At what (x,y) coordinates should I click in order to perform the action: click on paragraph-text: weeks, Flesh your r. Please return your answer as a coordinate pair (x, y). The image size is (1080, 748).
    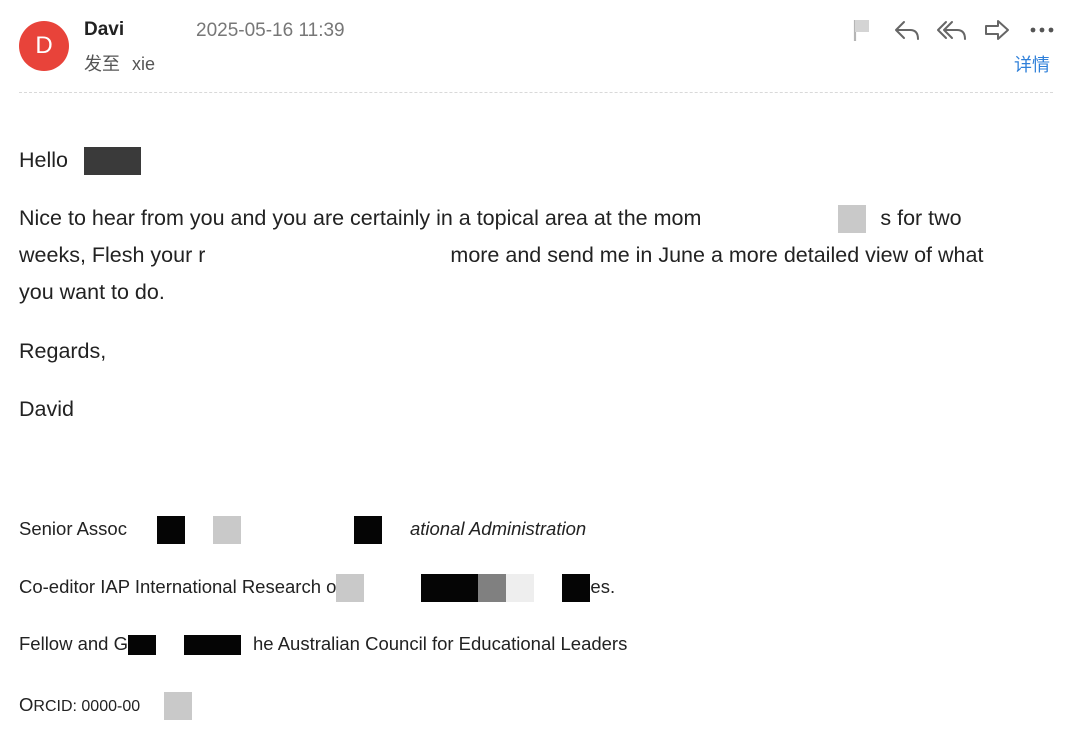
    Looking at the image, I should click on (112, 255).